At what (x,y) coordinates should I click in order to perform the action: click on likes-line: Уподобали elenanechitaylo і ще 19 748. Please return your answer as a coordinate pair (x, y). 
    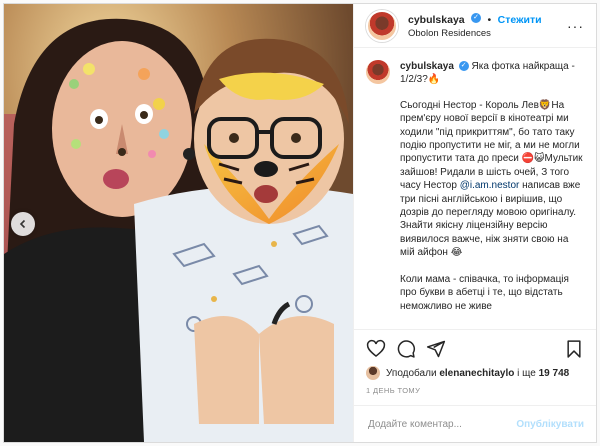
    Looking at the image, I should click on (475, 373).